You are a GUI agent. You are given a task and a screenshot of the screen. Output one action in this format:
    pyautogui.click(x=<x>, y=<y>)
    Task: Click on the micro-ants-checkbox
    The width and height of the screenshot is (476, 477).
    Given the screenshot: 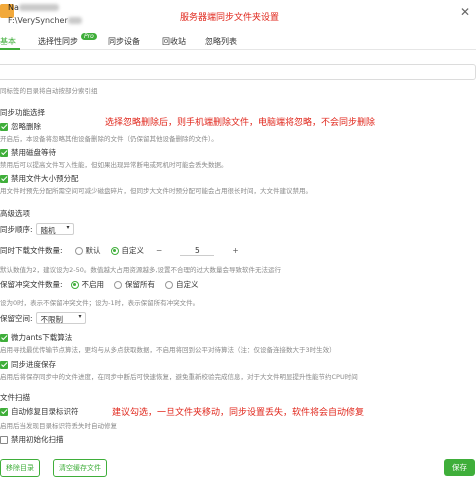 What is the action you would take?
    pyautogui.click(x=4, y=337)
    